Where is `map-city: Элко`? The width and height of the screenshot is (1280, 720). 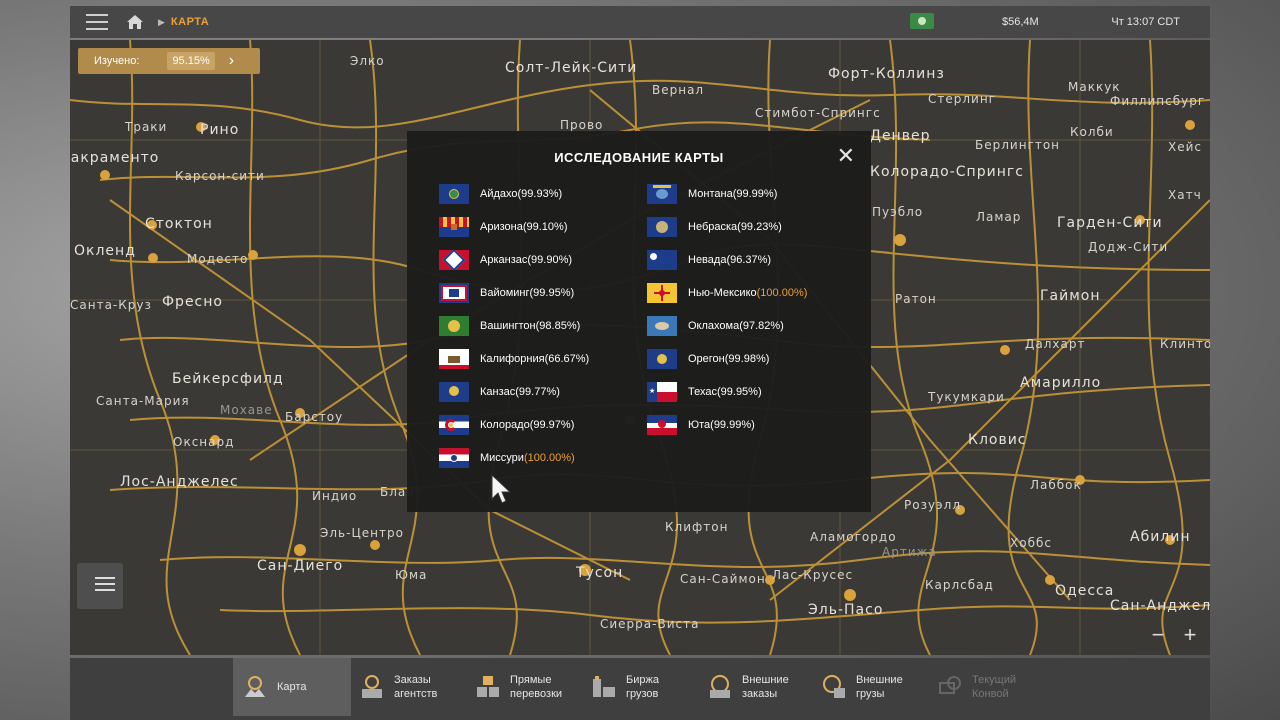 map-city: Элко is located at coordinates (367, 61).